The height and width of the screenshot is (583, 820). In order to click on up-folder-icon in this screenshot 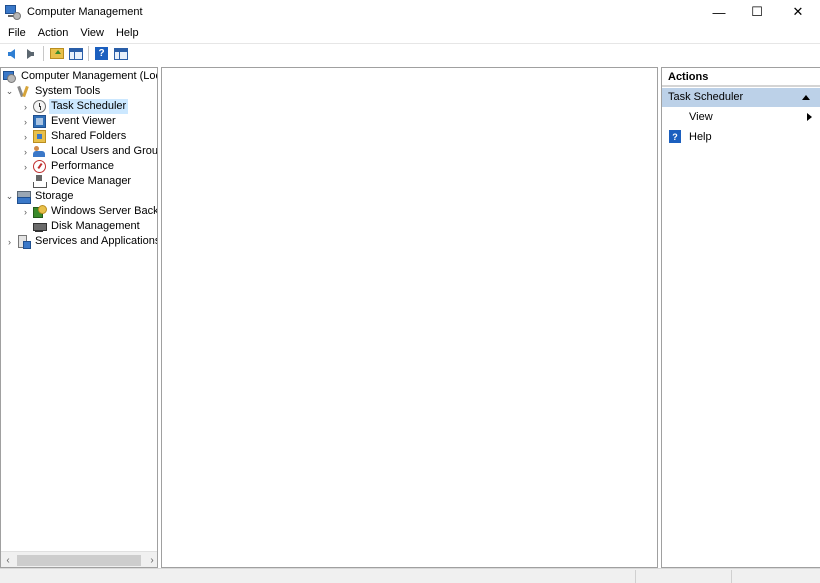, I will do `click(56, 53)`.